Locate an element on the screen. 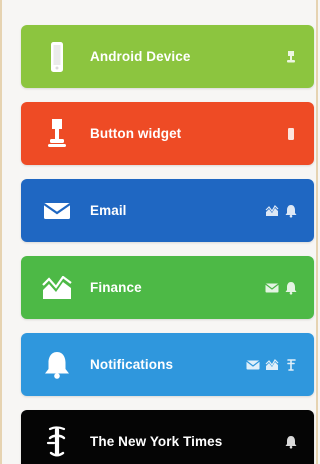 The image size is (320, 464). service-tile-android-device: Android Device is located at coordinates (167, 56).